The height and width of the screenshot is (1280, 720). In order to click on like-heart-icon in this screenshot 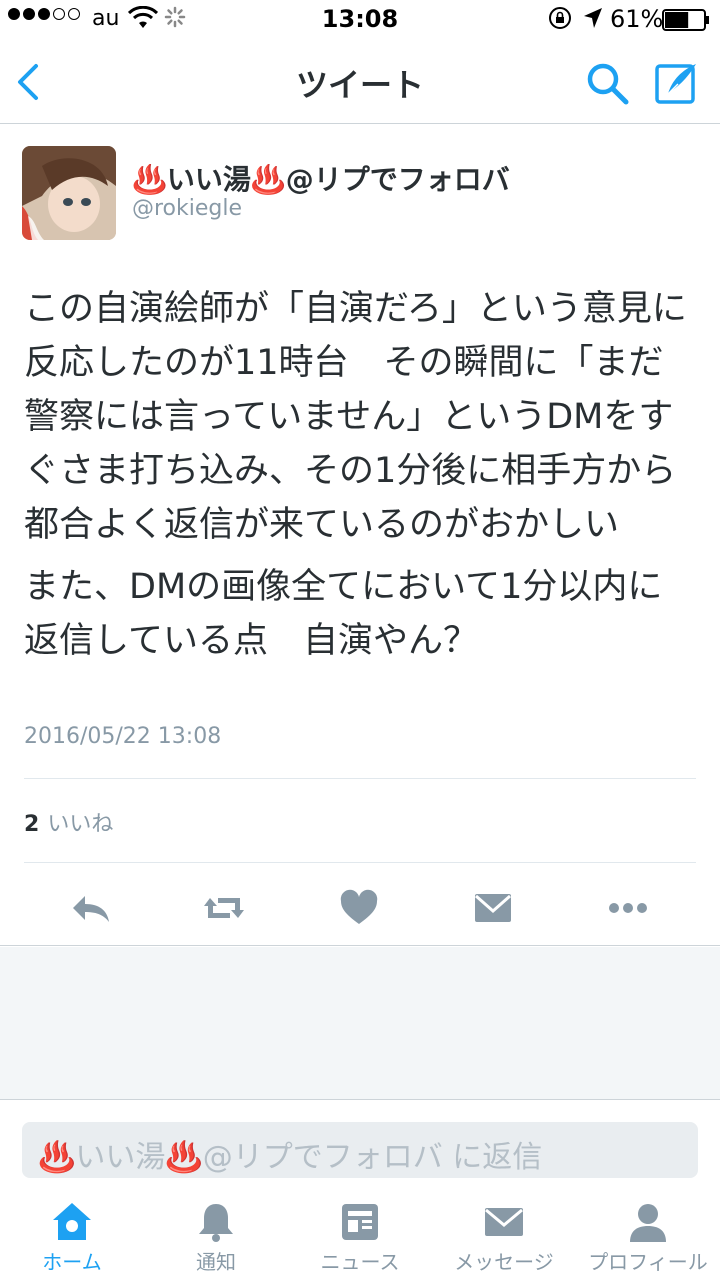, I will do `click(359, 908)`.